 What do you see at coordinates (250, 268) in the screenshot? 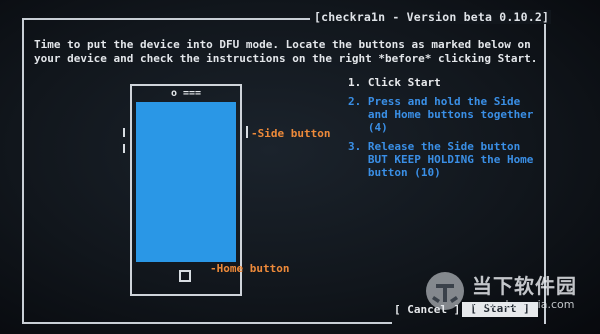
I see `home-button-label: -Home button` at bounding box center [250, 268].